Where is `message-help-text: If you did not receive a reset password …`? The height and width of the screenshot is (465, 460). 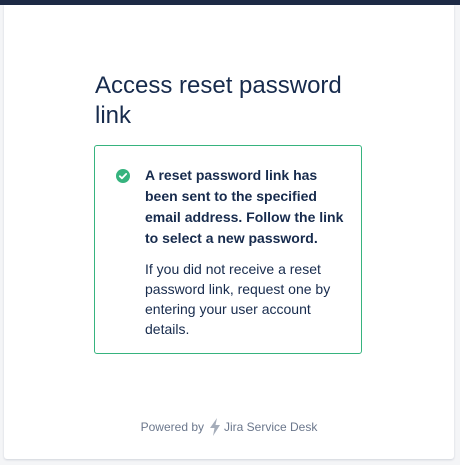 message-help-text: If you did not receive a reset password … is located at coordinates (238, 299).